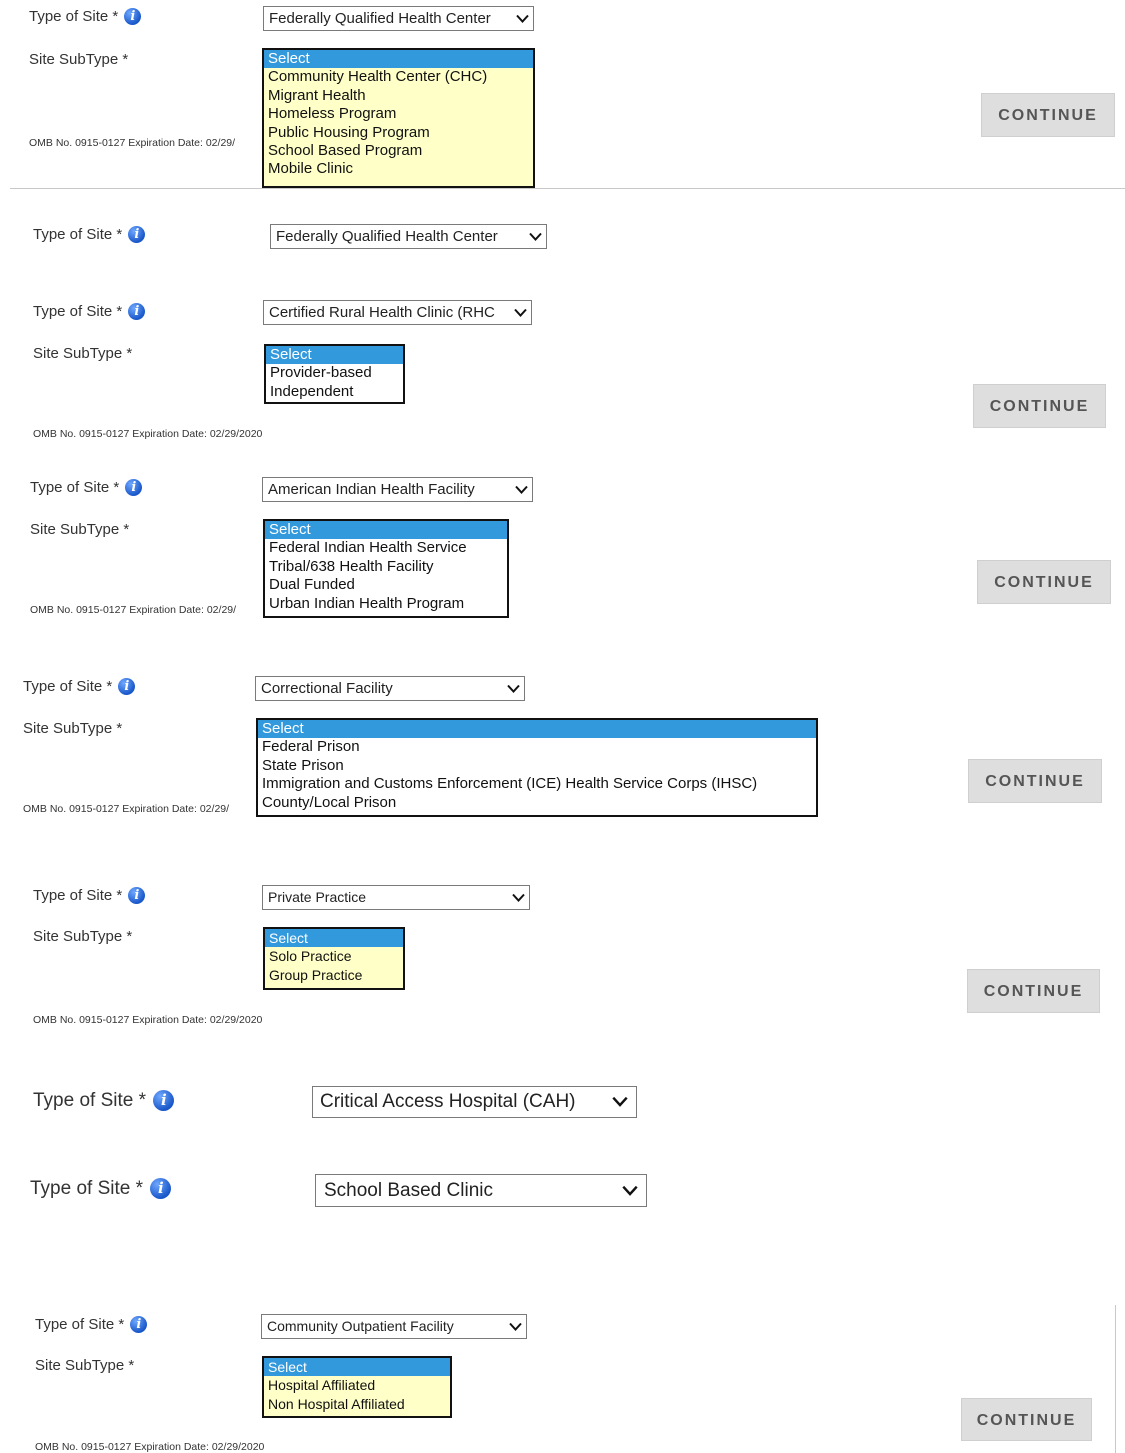 This screenshot has height=1453, width=1125. I want to click on listbox-option: Migrant Health, so click(398, 96).